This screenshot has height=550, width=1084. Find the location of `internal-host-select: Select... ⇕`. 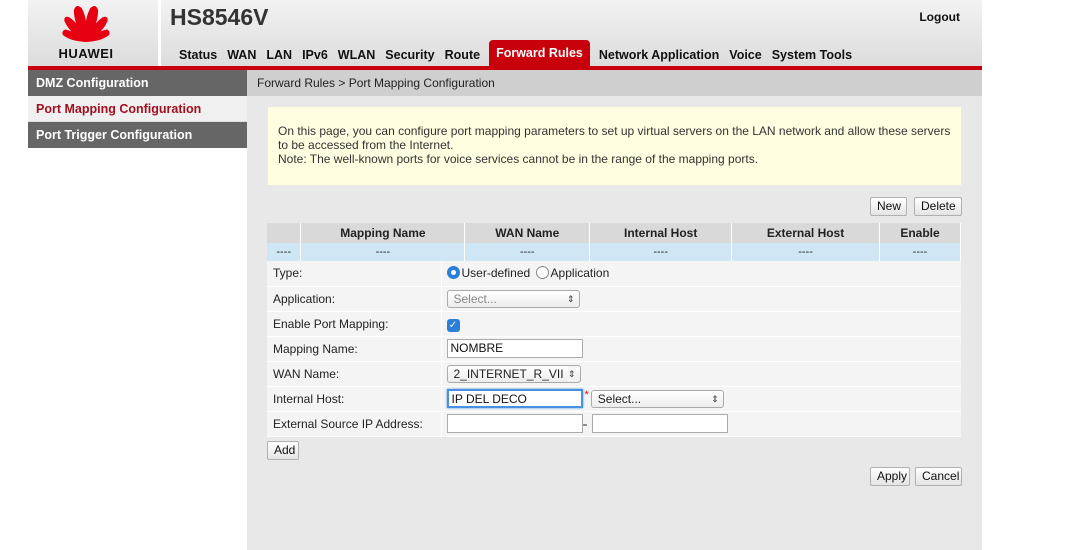

internal-host-select: Select... ⇕ is located at coordinates (657, 398).